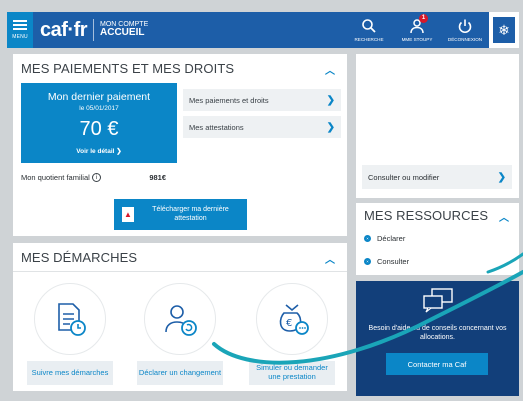 Image resolution: width=523 pixels, height=401 pixels. What do you see at coordinates (262, 127) in the screenshot?
I see `attestations-link: Mes attestations ❯` at bounding box center [262, 127].